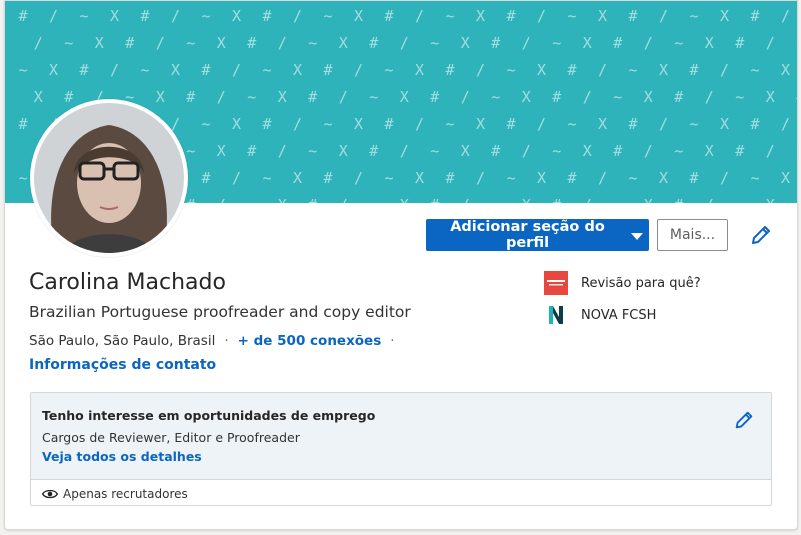 The height and width of the screenshot is (535, 801). I want to click on contact-info-link: Informações de contato, so click(122, 365).